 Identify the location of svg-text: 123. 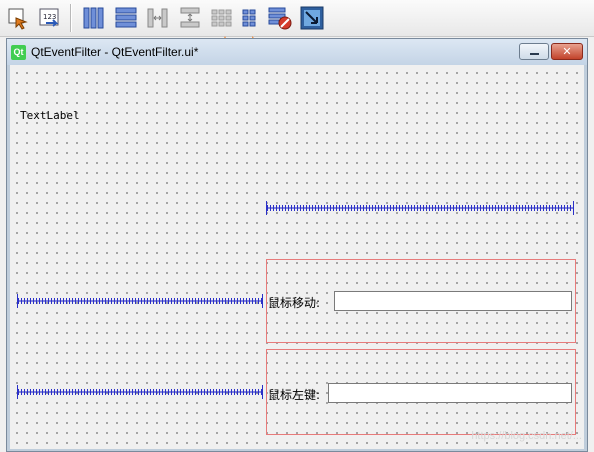
(49, 17).